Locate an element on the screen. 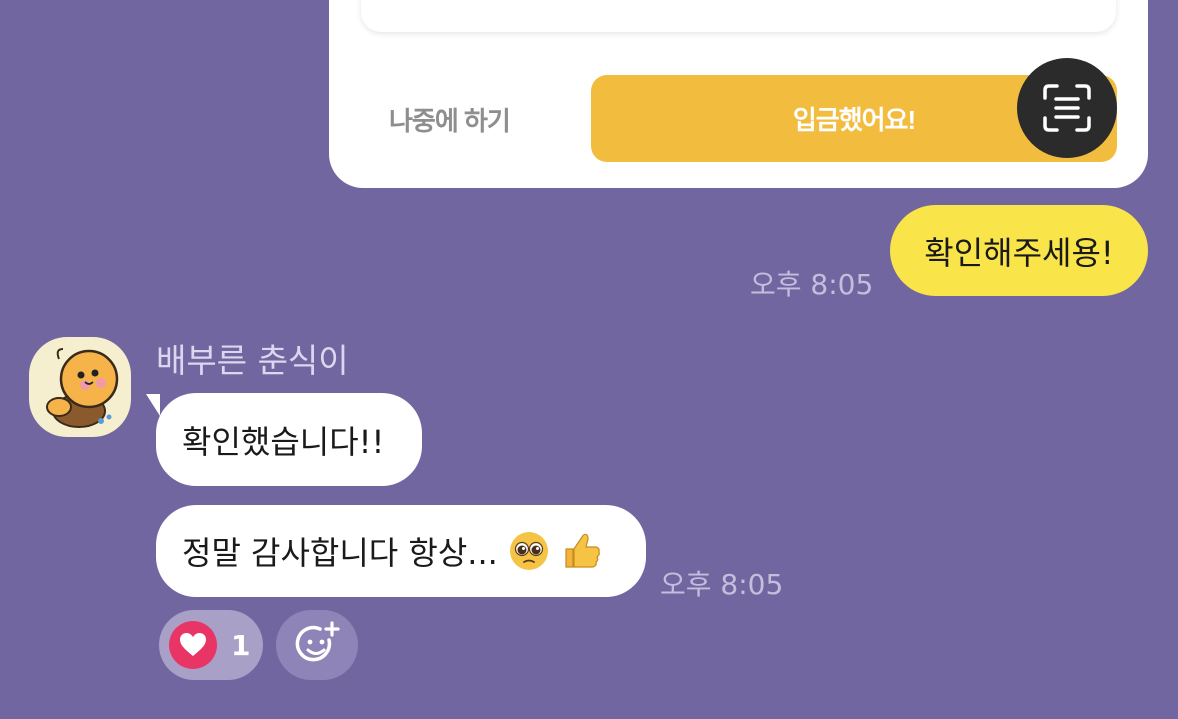 This screenshot has width=1178, height=719. other-message-text: 확인했습니다!! is located at coordinates (283, 441).